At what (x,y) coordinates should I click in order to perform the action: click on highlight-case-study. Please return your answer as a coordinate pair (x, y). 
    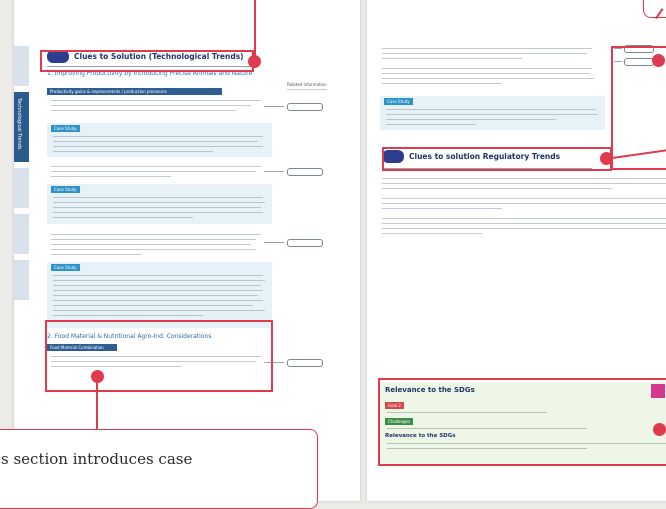
    Looking at the image, I should click on (159, 356).